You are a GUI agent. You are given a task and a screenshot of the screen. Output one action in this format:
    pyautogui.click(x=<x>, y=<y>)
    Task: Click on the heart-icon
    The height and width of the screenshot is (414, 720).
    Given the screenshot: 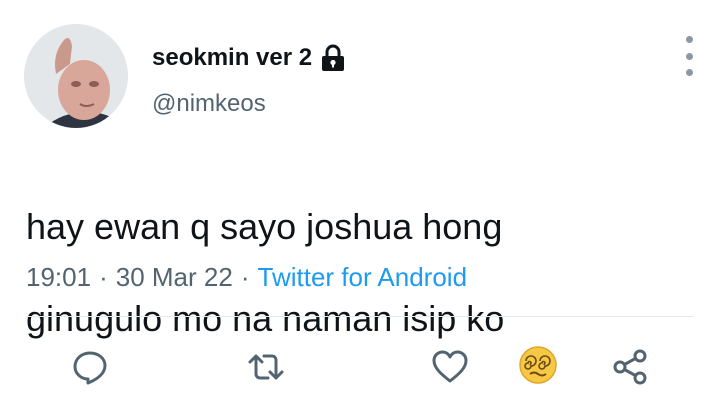 What is the action you would take?
    pyautogui.click(x=450, y=366)
    